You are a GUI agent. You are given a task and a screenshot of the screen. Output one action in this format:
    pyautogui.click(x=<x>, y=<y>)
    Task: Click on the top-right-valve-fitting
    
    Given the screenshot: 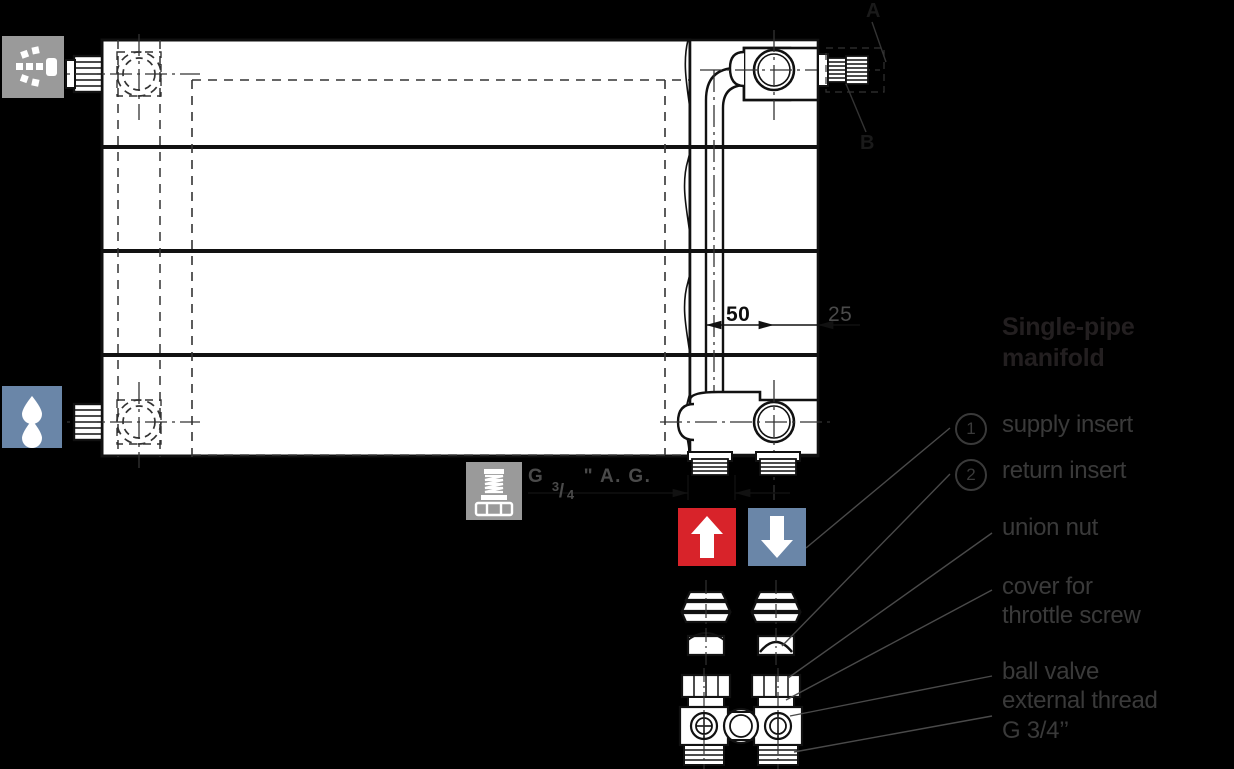 What is the action you would take?
    pyautogui.click(x=852, y=77)
    